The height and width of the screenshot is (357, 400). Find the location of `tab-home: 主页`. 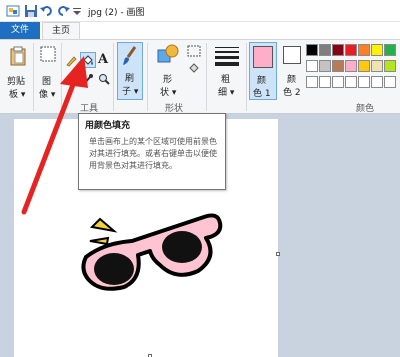

tab-home: 主页 is located at coordinates (61, 31).